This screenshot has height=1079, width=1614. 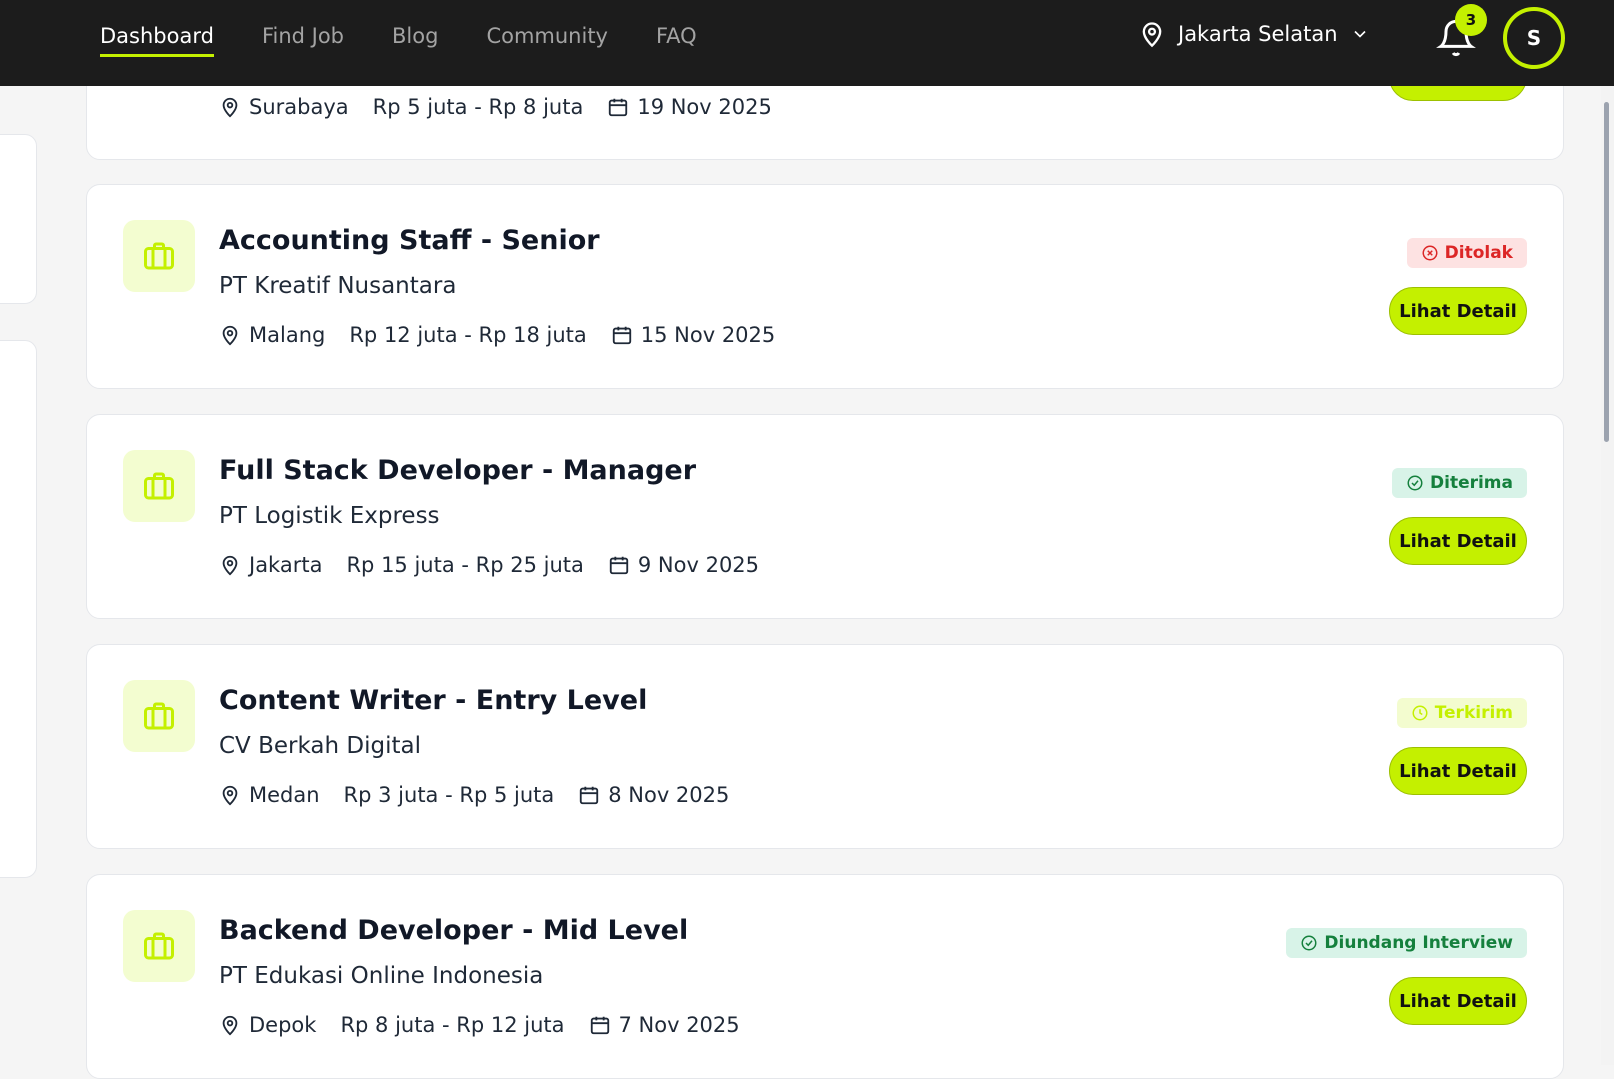 I want to click on location-selector: Jakarta Selatan, so click(x=1254, y=34).